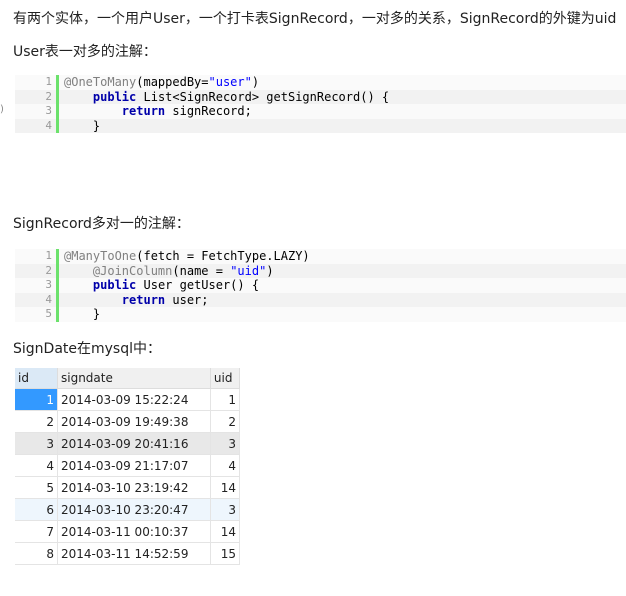 The height and width of the screenshot is (596, 626). What do you see at coordinates (223, 256) in the screenshot?
I see `code-token: (fetch = FetchType.LAZY)` at bounding box center [223, 256].